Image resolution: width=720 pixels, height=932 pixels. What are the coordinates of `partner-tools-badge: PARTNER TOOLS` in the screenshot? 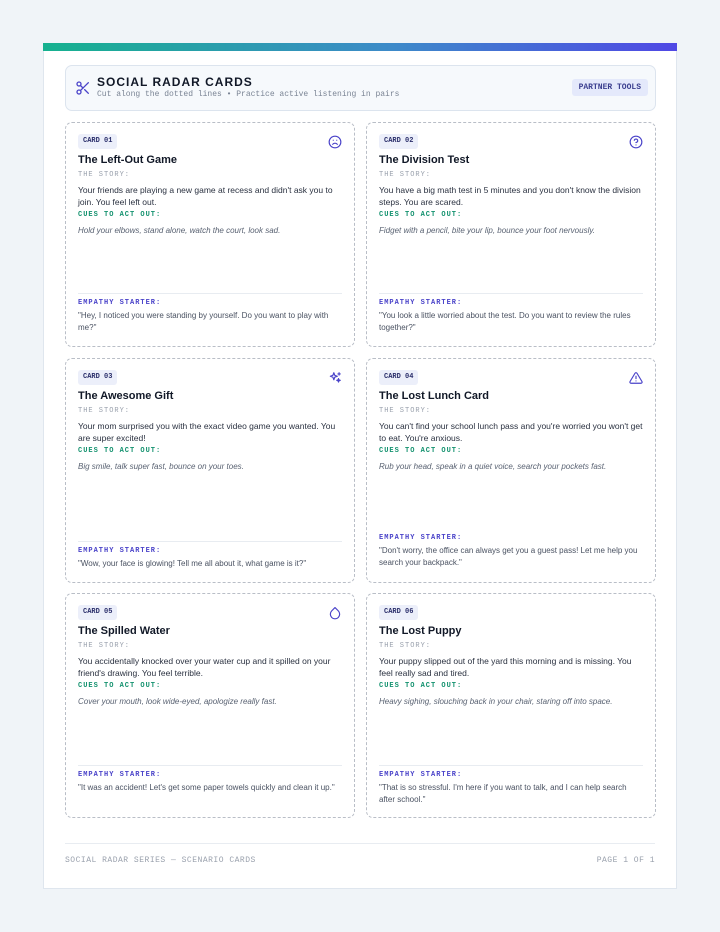 It's located at (609, 87).